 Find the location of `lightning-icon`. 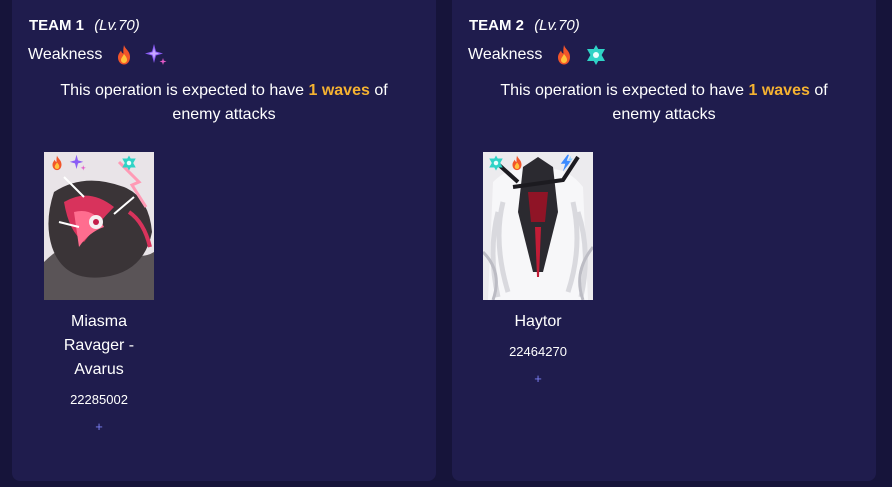

lightning-icon is located at coordinates (566, 163).